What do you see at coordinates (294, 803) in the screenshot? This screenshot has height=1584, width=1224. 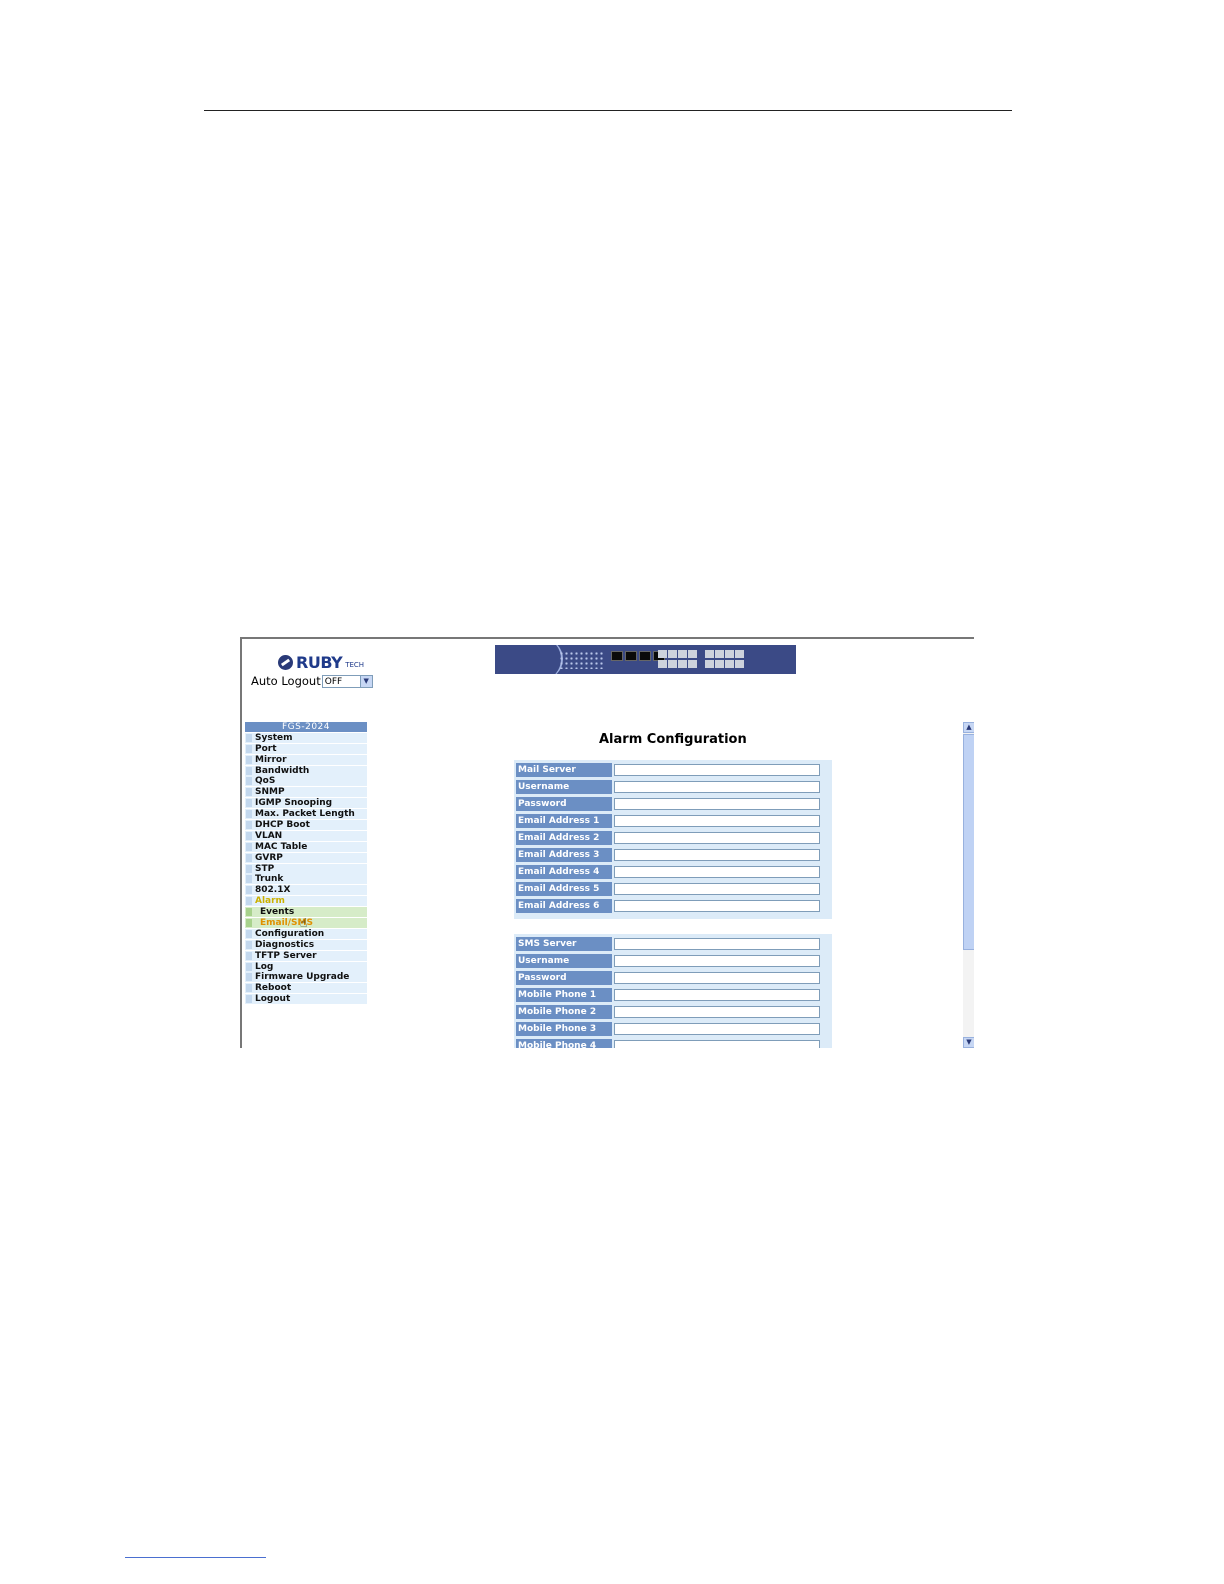 I see `sidebar-item-label: IGMP Snooping` at bounding box center [294, 803].